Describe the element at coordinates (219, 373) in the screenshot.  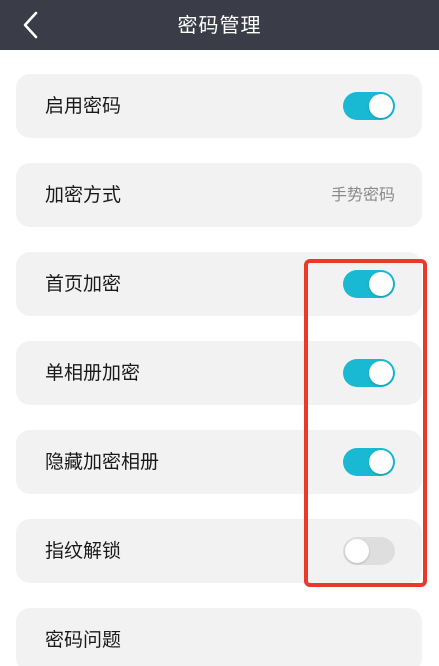
I see `row-single-album-encryption: 单相册加密` at that location.